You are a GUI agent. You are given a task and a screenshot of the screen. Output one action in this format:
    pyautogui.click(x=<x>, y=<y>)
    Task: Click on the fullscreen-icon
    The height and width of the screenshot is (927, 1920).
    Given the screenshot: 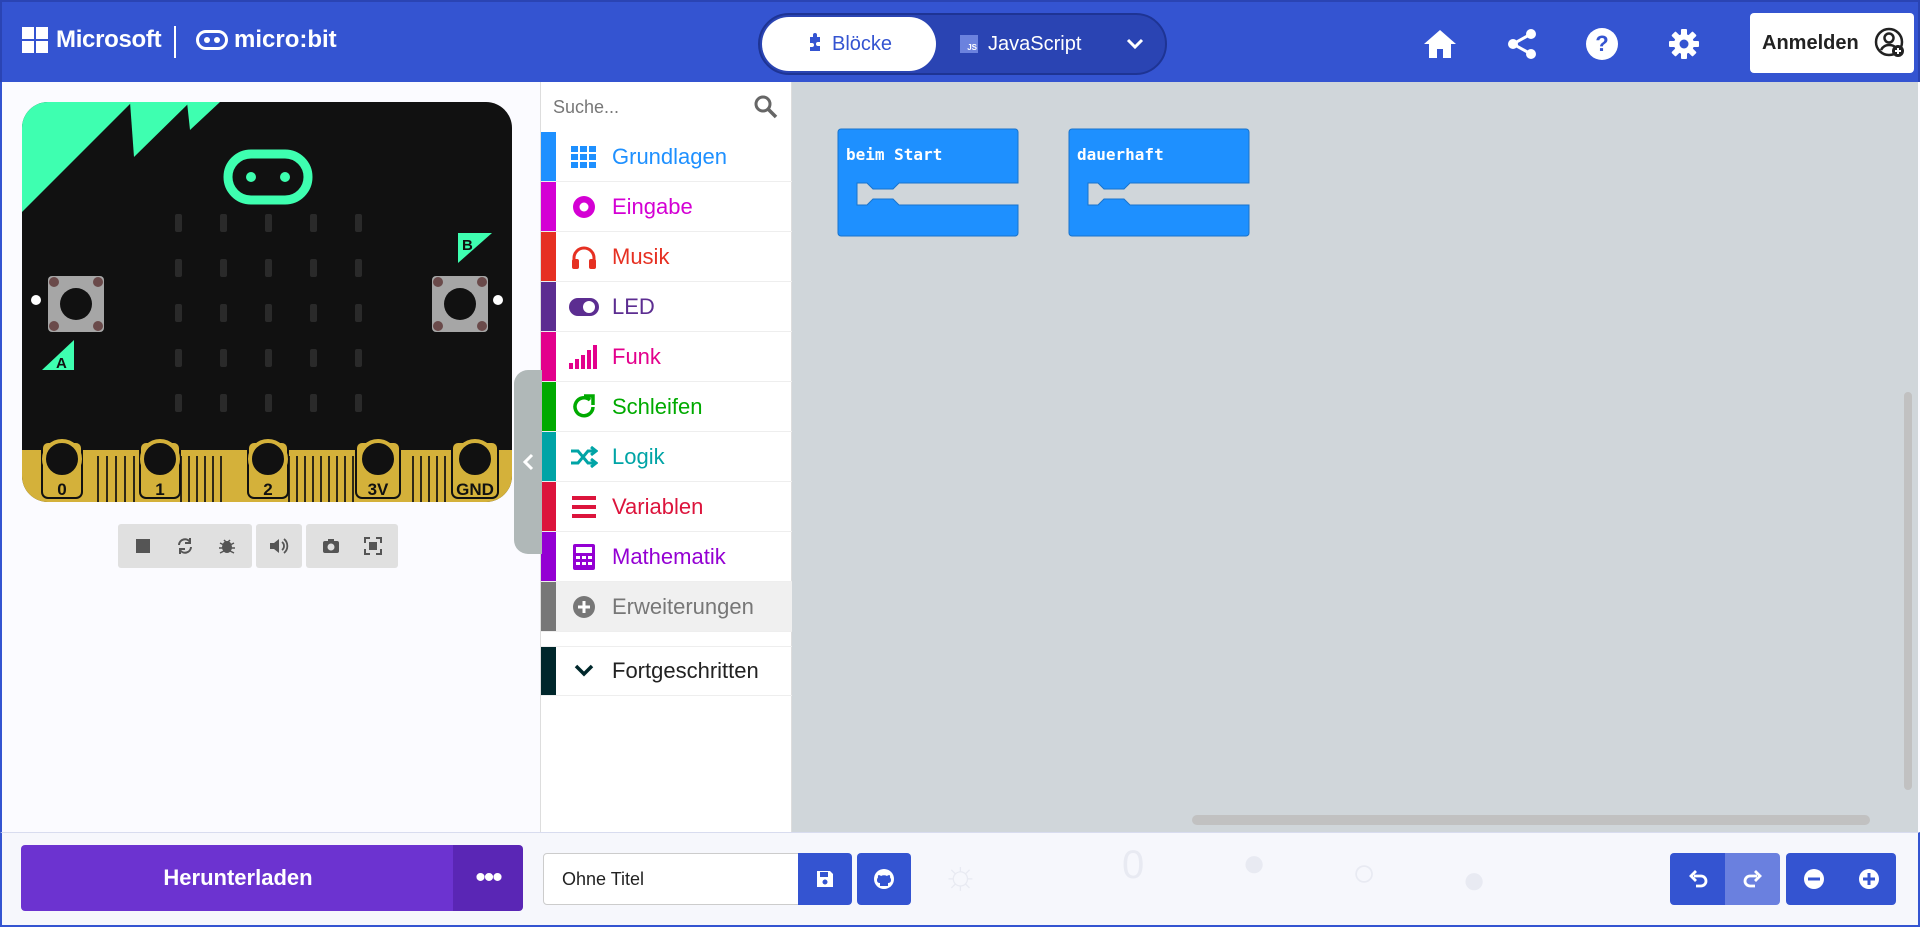 What is the action you would take?
    pyautogui.click(x=373, y=546)
    